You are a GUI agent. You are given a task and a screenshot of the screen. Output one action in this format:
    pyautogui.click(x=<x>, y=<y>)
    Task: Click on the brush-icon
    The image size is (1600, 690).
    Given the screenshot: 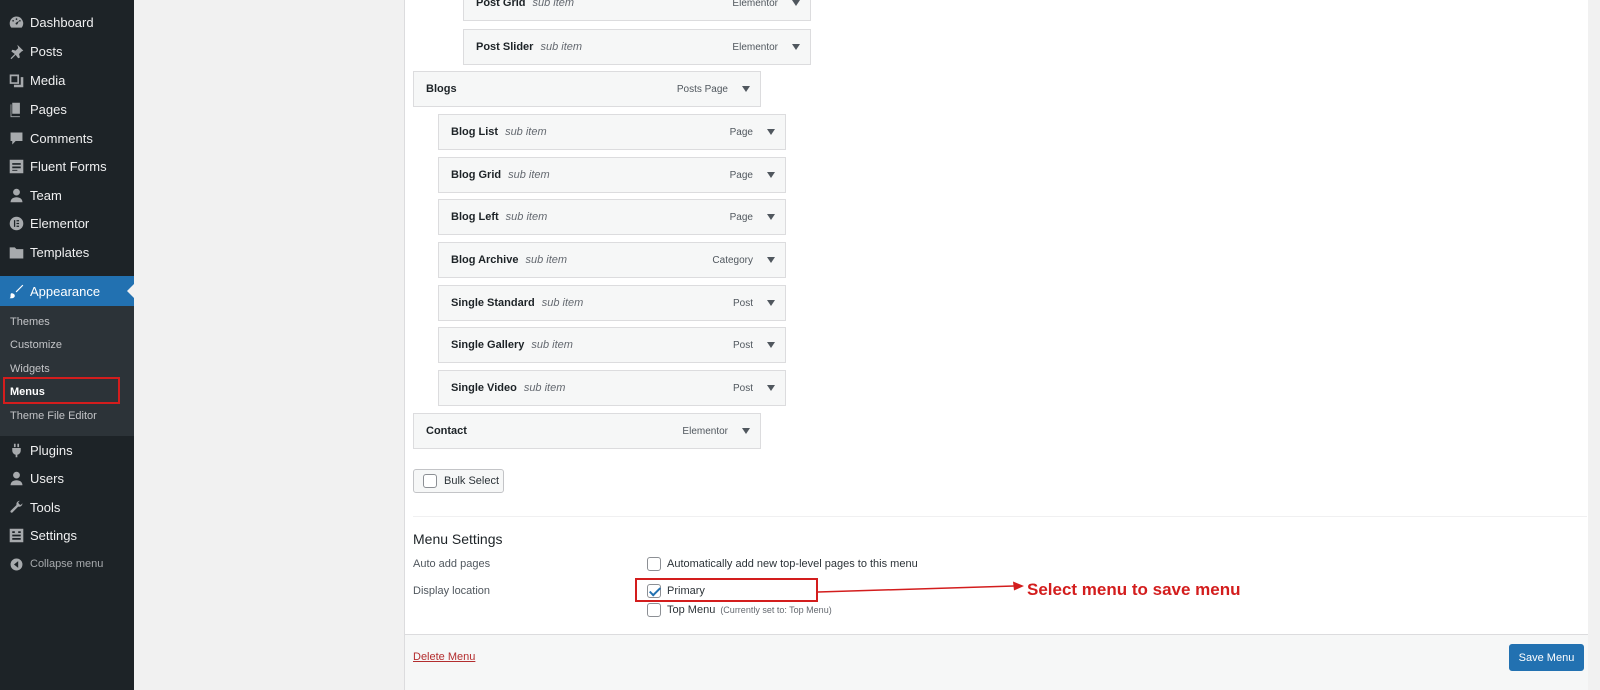 What is the action you would take?
    pyautogui.click(x=15, y=291)
    